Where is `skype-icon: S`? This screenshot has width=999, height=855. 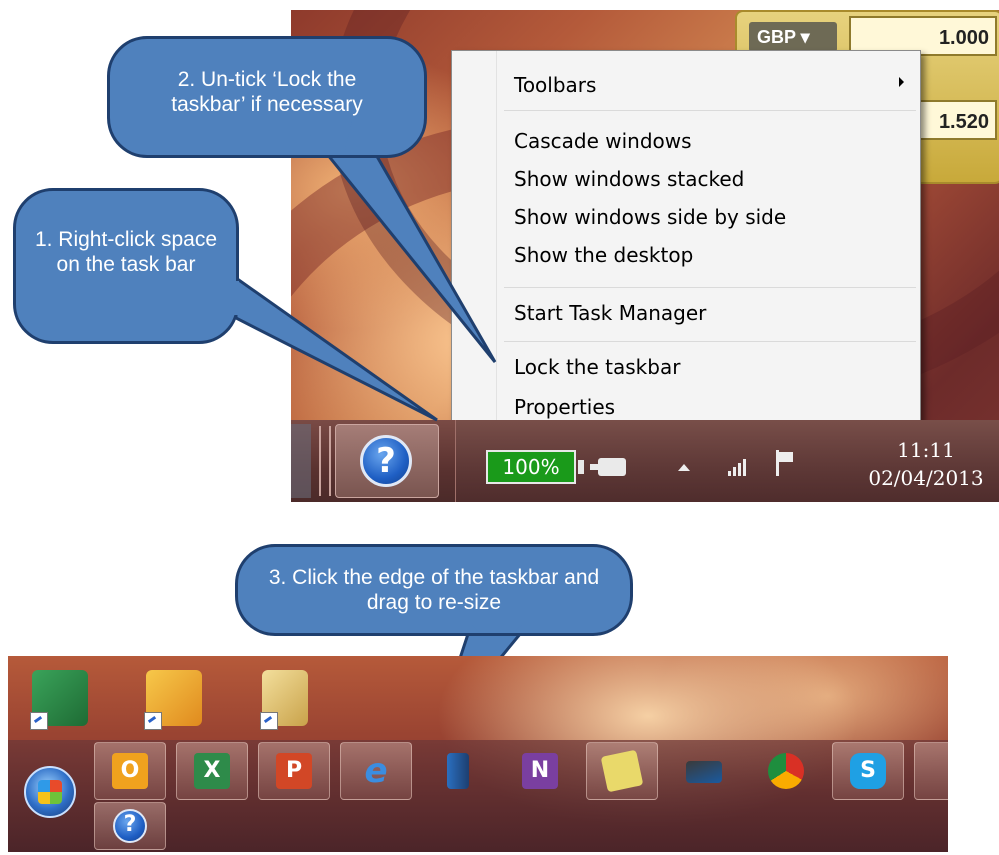
skype-icon: S is located at coordinates (868, 771).